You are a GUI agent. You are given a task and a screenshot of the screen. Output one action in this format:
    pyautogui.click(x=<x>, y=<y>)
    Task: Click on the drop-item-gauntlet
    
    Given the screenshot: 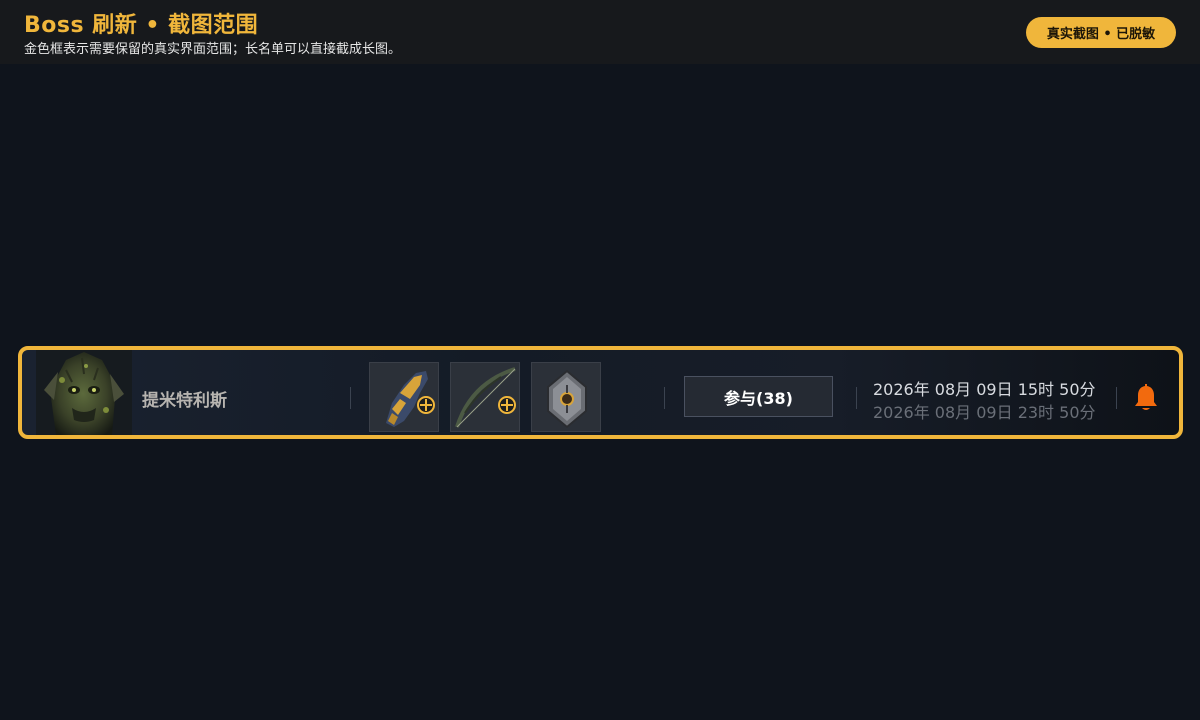 What is the action you would take?
    pyautogui.click(x=404, y=397)
    